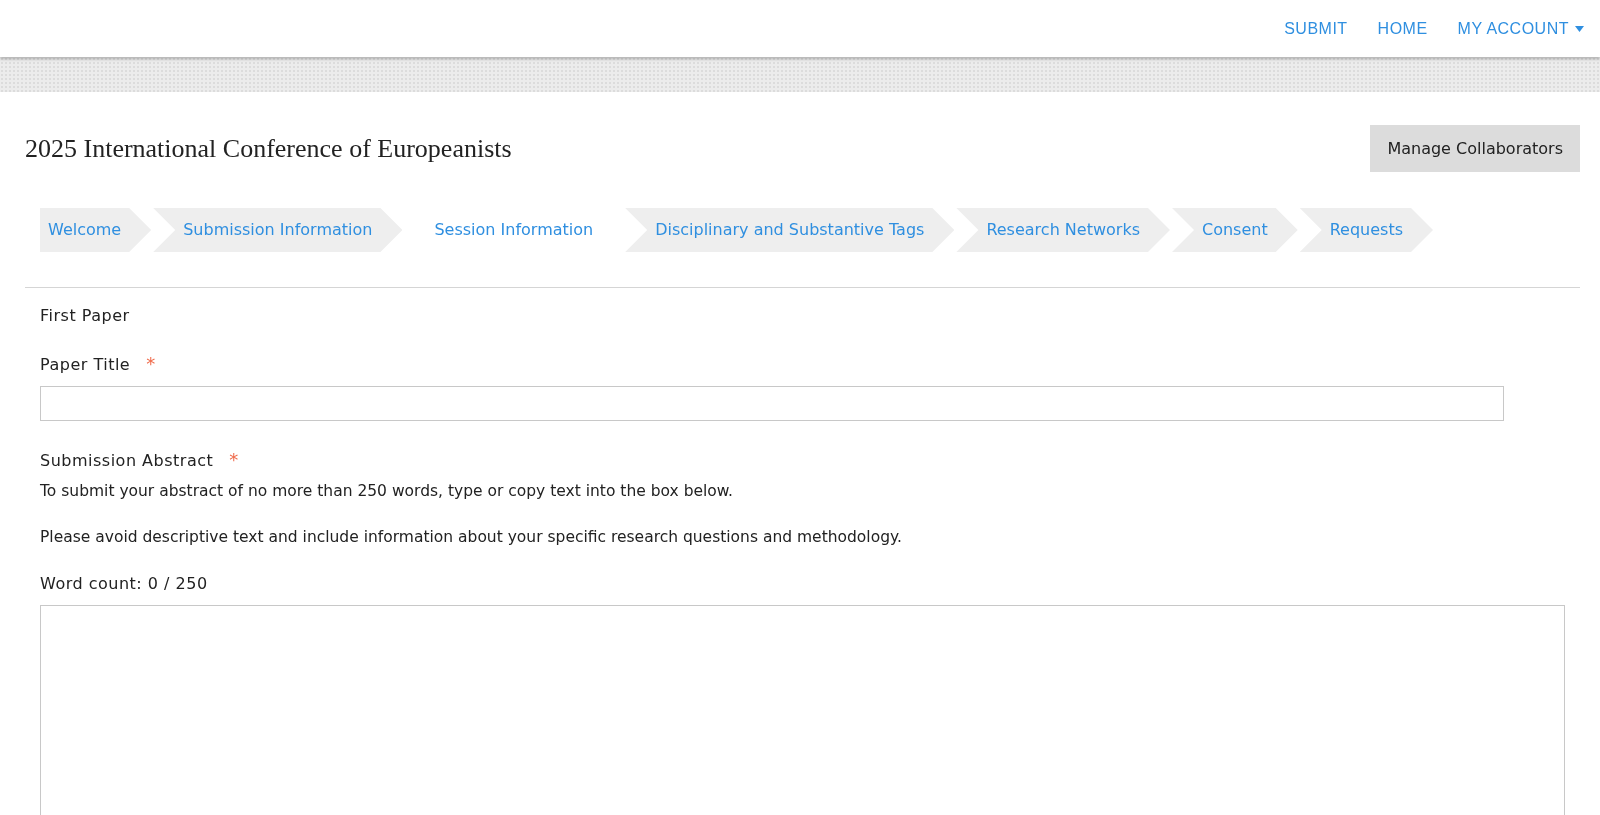 This screenshot has width=1600, height=815. What do you see at coordinates (1475, 148) in the screenshot?
I see `manage-collaborators-button: Manage Collaborators` at bounding box center [1475, 148].